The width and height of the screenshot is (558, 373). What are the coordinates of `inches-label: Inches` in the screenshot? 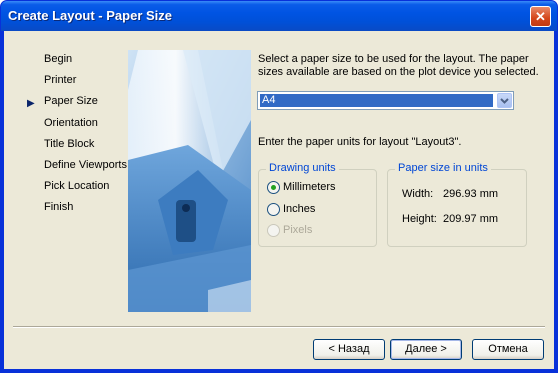 It's located at (299, 209).